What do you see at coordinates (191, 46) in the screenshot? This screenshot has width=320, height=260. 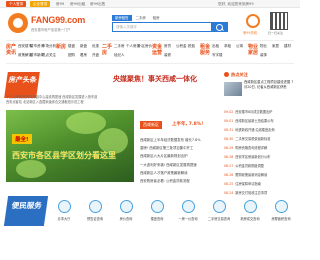 I see `nav-link: 税费` at bounding box center [191, 46].